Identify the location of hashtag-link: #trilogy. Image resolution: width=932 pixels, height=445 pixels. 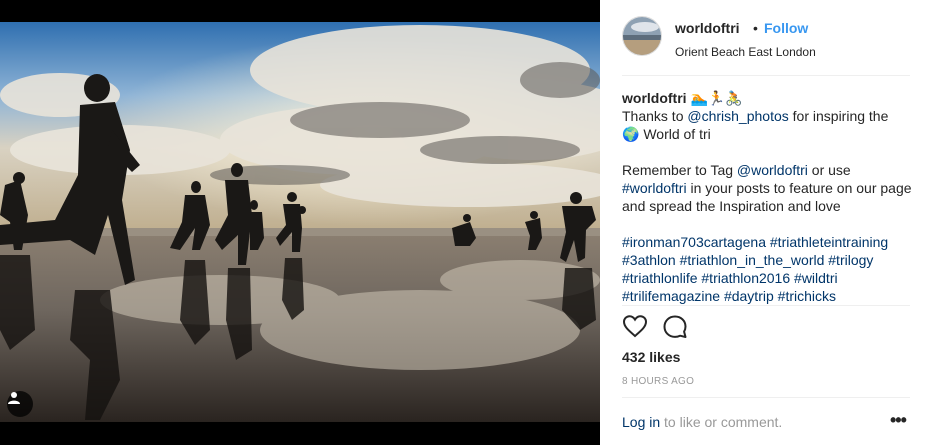
(850, 260).